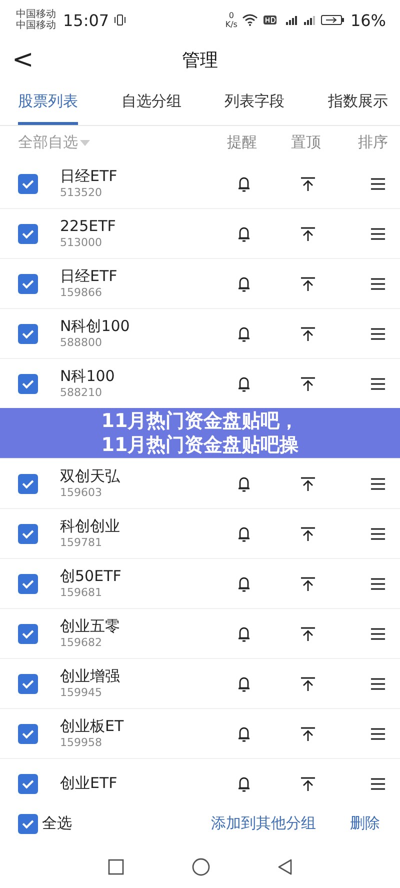 The height and width of the screenshot is (888, 400). What do you see at coordinates (81, 593) in the screenshot?
I see `stock-code: 159681` at bounding box center [81, 593].